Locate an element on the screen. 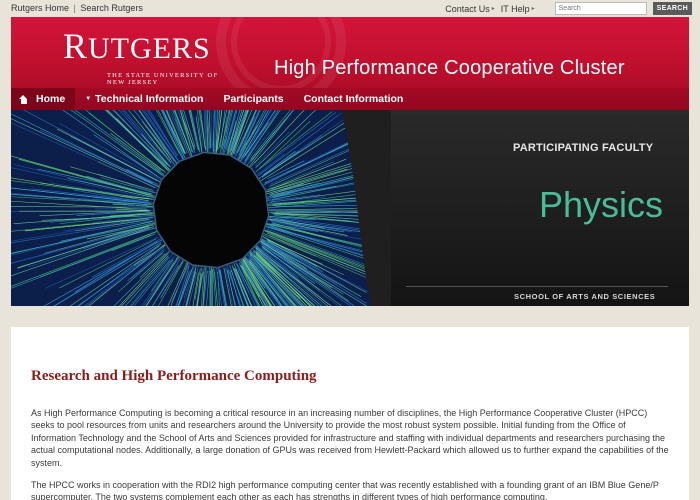 Image resolution: width=700 pixels, height=500 pixels. home-icon is located at coordinates (23, 99).